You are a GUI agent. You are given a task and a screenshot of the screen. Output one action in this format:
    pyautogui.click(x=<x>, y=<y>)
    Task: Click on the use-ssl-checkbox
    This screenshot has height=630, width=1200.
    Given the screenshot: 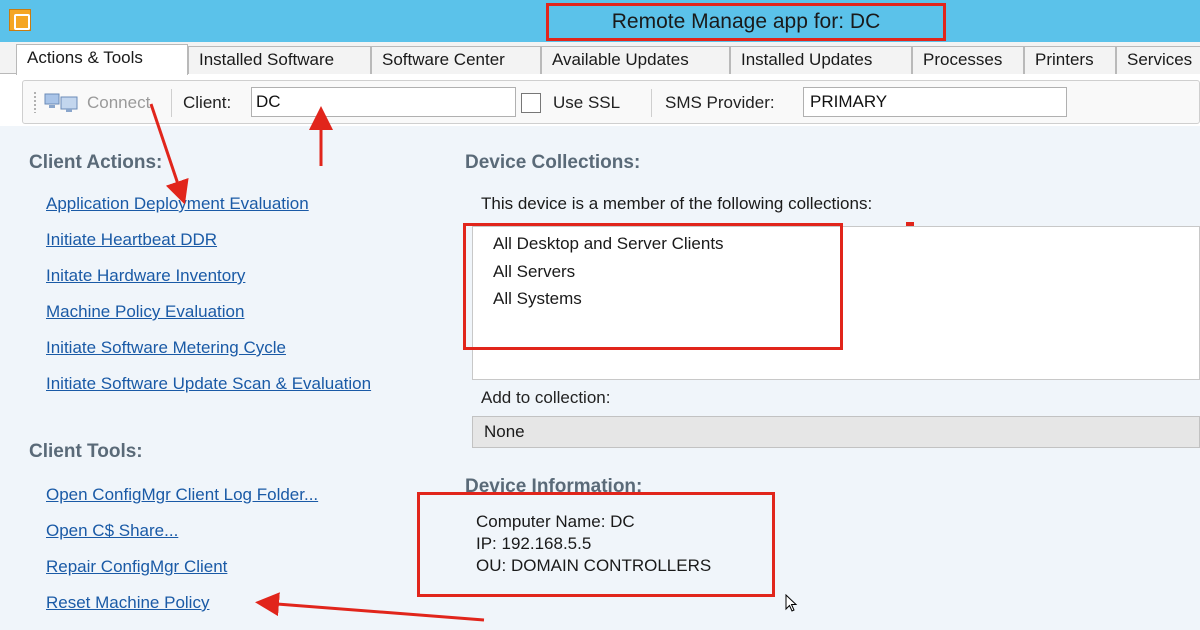 What is the action you would take?
    pyautogui.click(x=531, y=103)
    